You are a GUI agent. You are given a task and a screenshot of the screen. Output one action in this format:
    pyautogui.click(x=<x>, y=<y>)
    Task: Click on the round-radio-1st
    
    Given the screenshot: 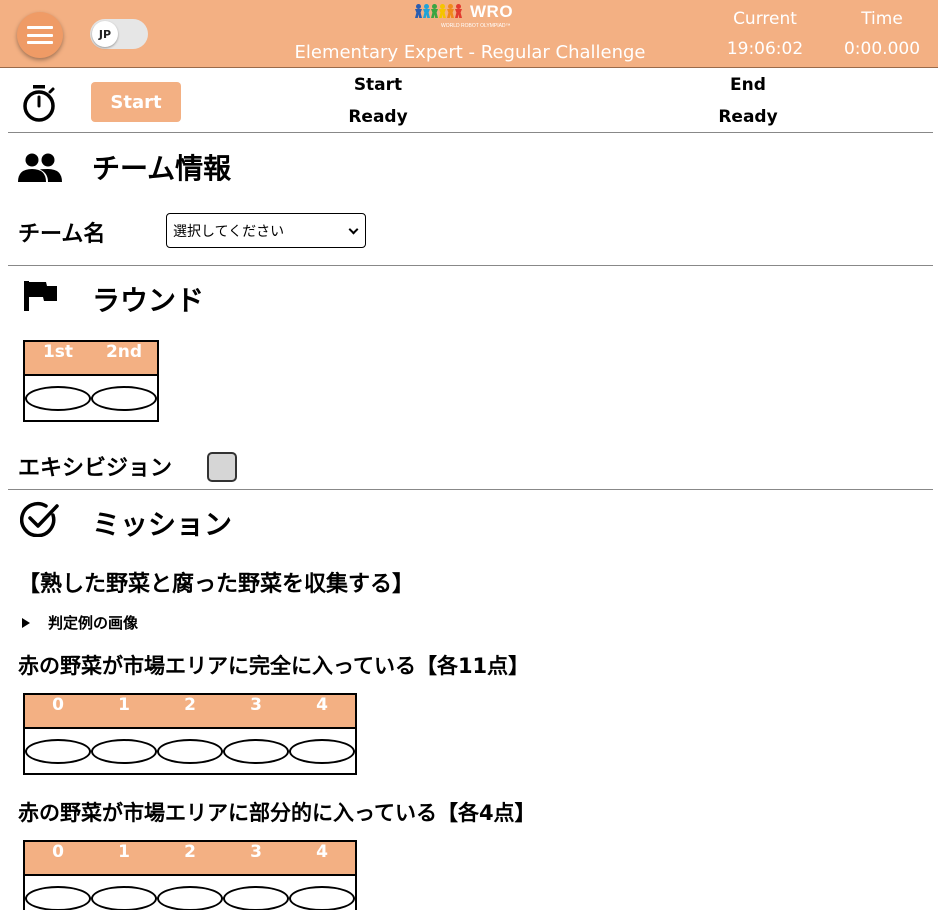 What is the action you would take?
    pyautogui.click(x=58, y=398)
    